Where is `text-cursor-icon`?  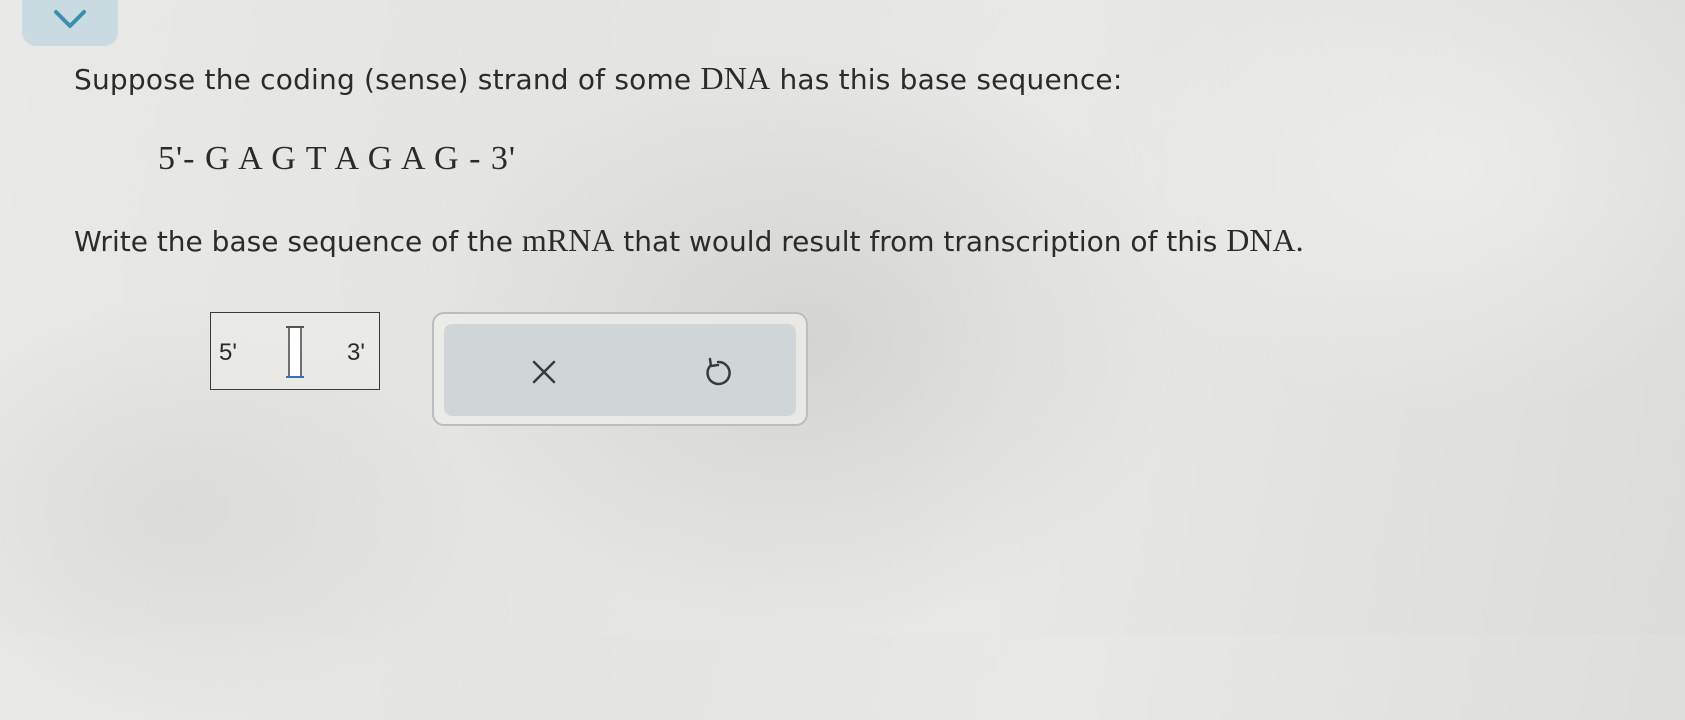
text-cursor-icon is located at coordinates (295, 352).